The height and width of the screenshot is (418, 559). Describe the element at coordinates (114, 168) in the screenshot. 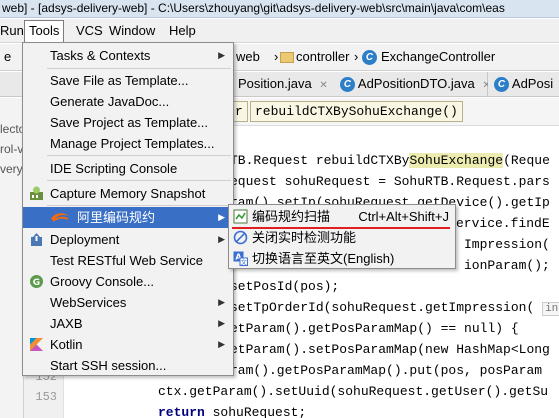

I see `menu-item-label: IDE Scripting Console` at that location.